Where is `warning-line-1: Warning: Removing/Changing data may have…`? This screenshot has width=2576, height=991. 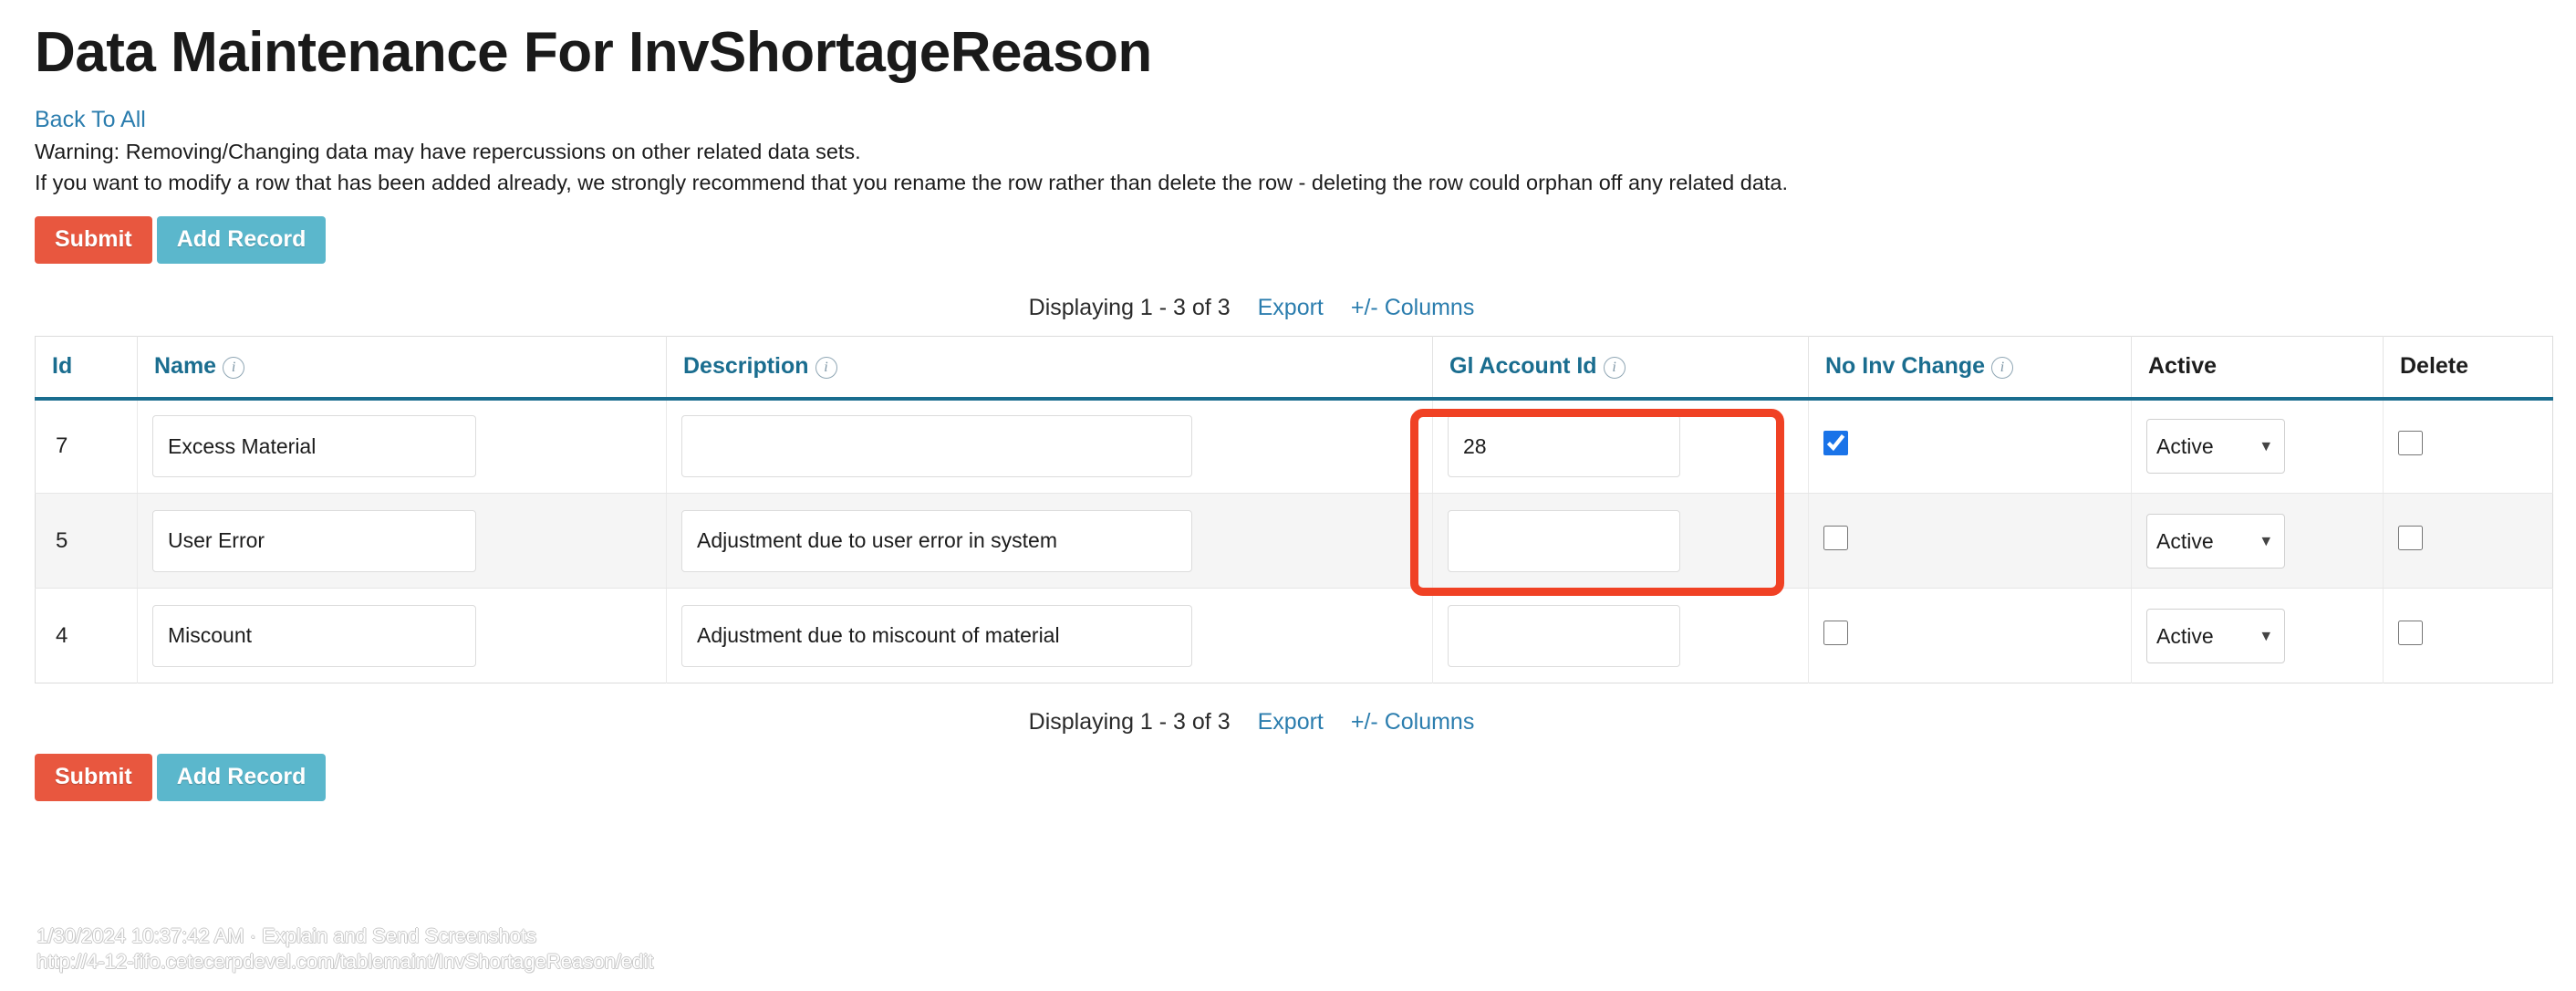
warning-line-1: Warning: Removing/Changing data may have… is located at coordinates (448, 152).